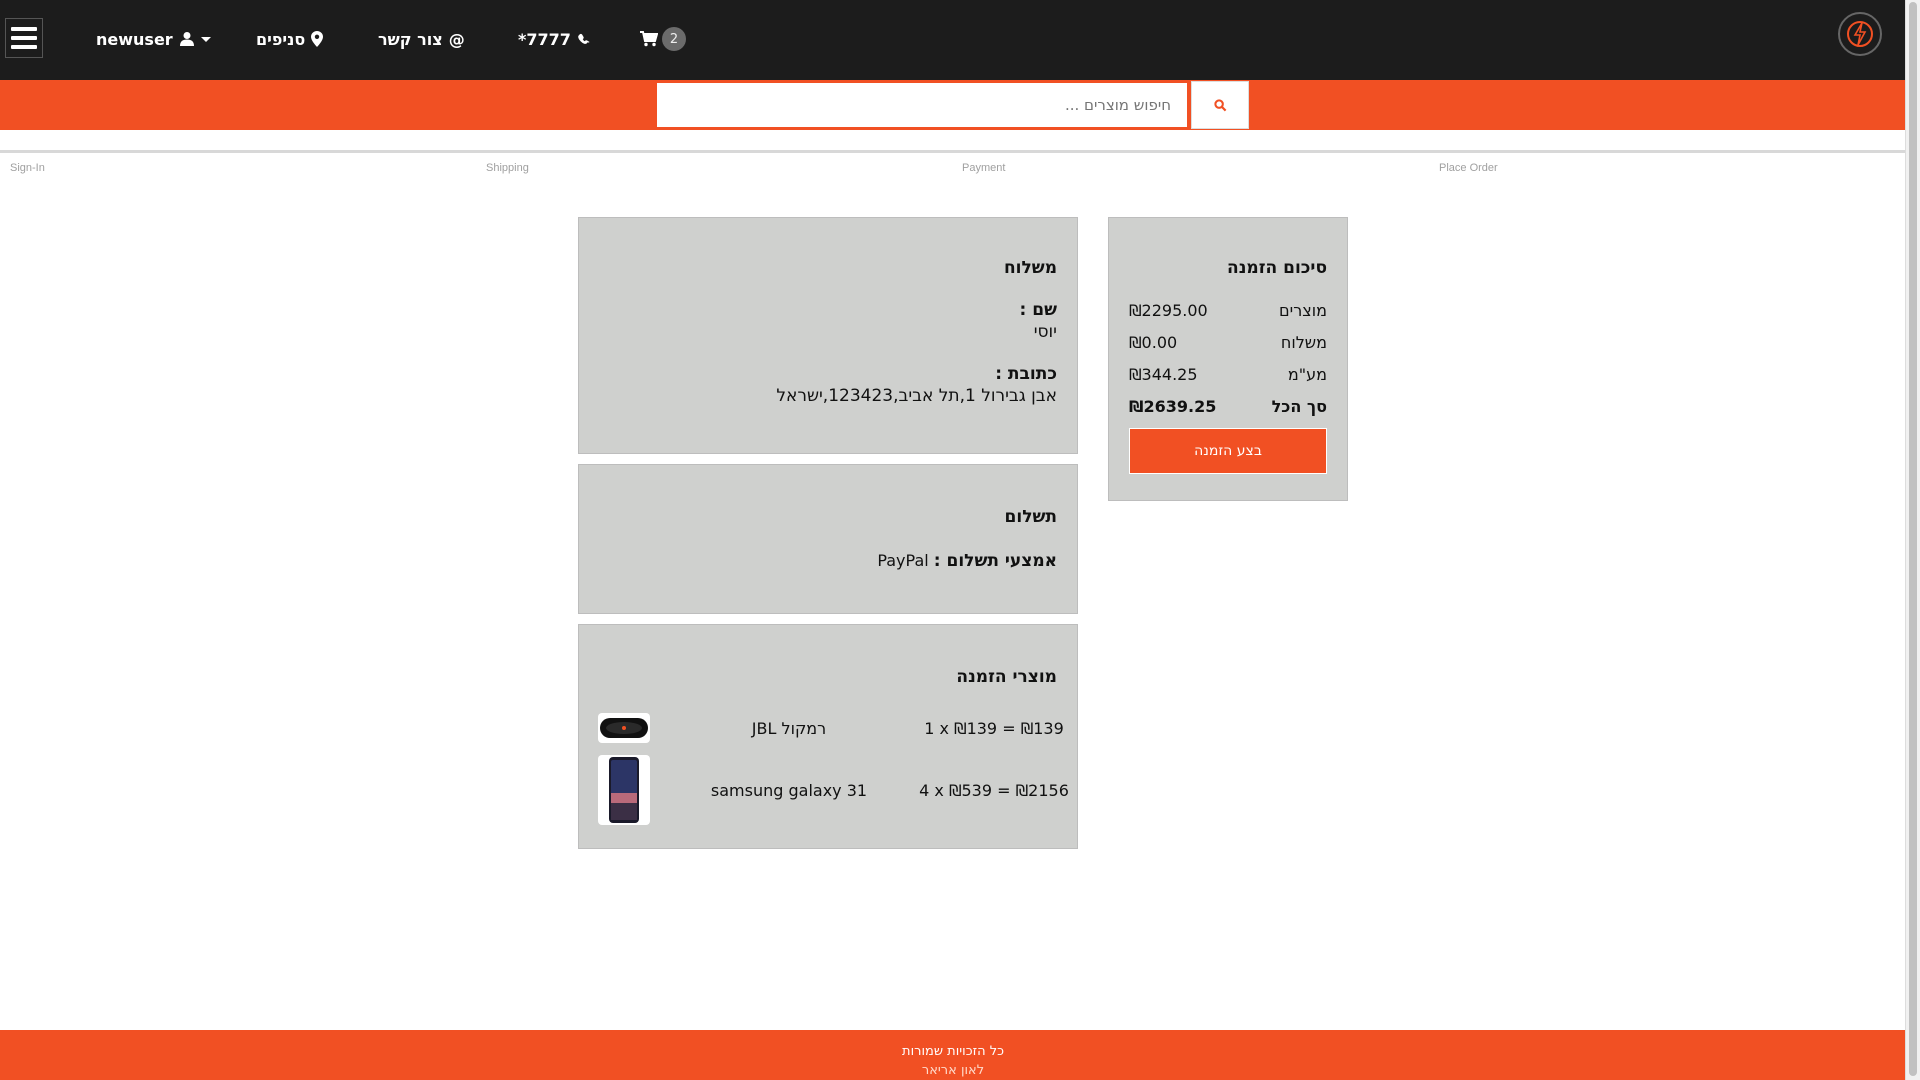  I want to click on branches-label: סניפים, so click(281, 39).